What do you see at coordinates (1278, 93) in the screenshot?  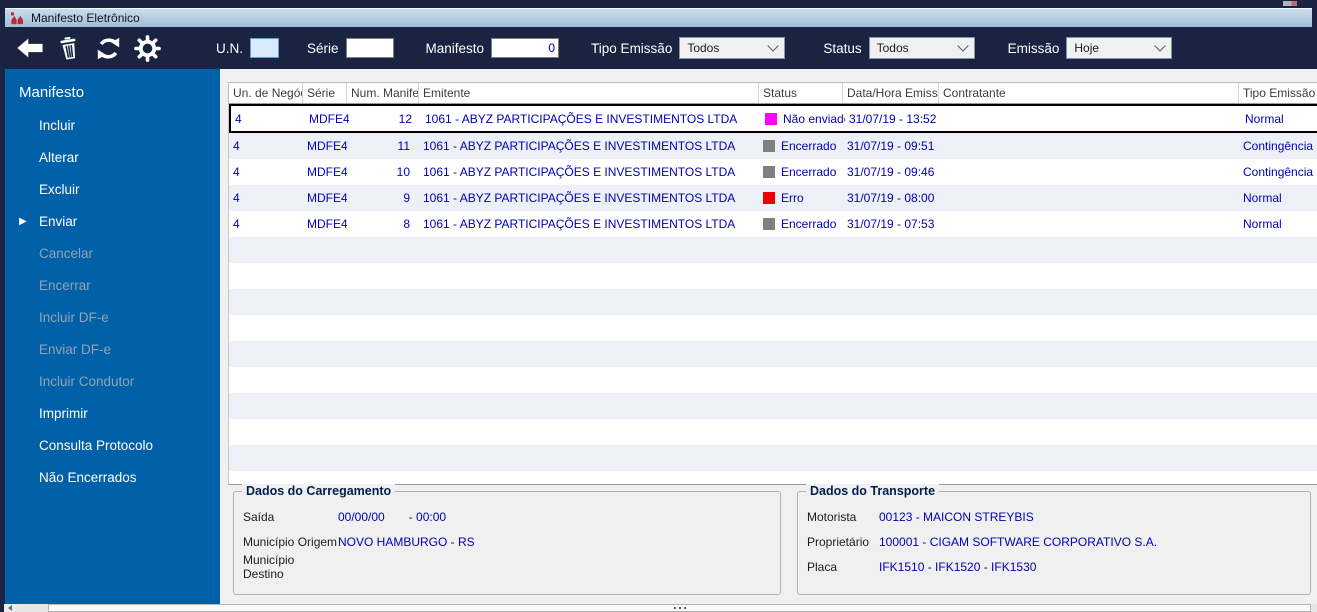 I see `column-header-tipo: Tipo Emissão` at bounding box center [1278, 93].